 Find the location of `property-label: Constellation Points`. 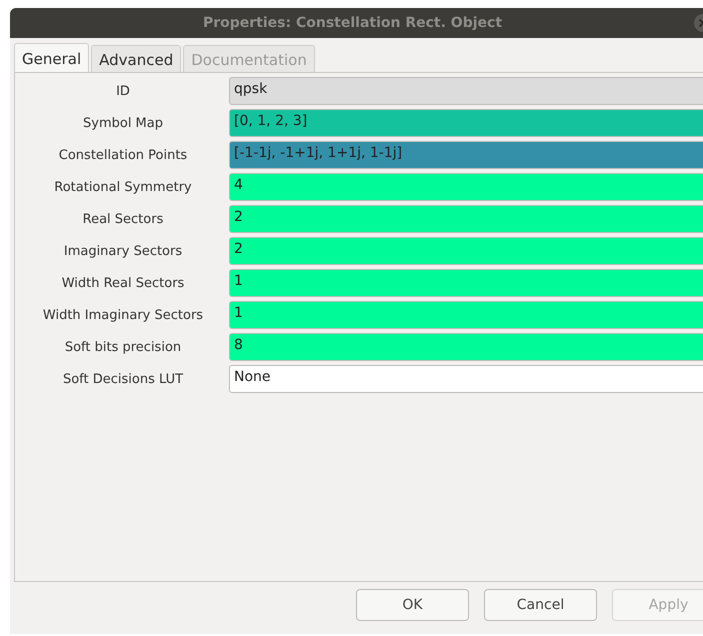

property-label: Constellation Points is located at coordinates (123, 155).